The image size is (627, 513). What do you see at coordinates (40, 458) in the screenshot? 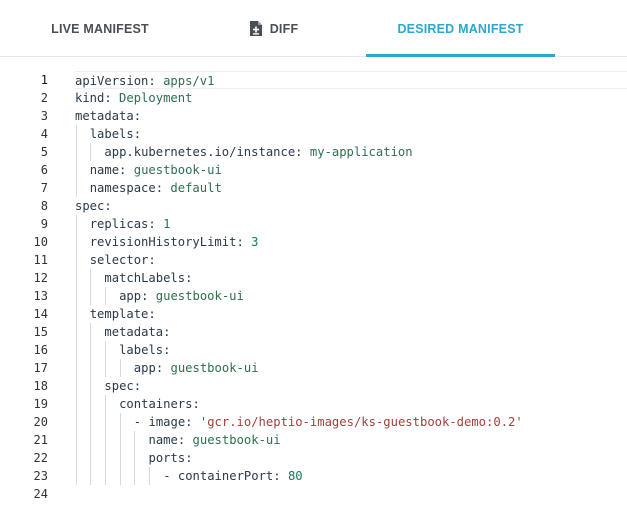
I see `line-number: 22` at bounding box center [40, 458].